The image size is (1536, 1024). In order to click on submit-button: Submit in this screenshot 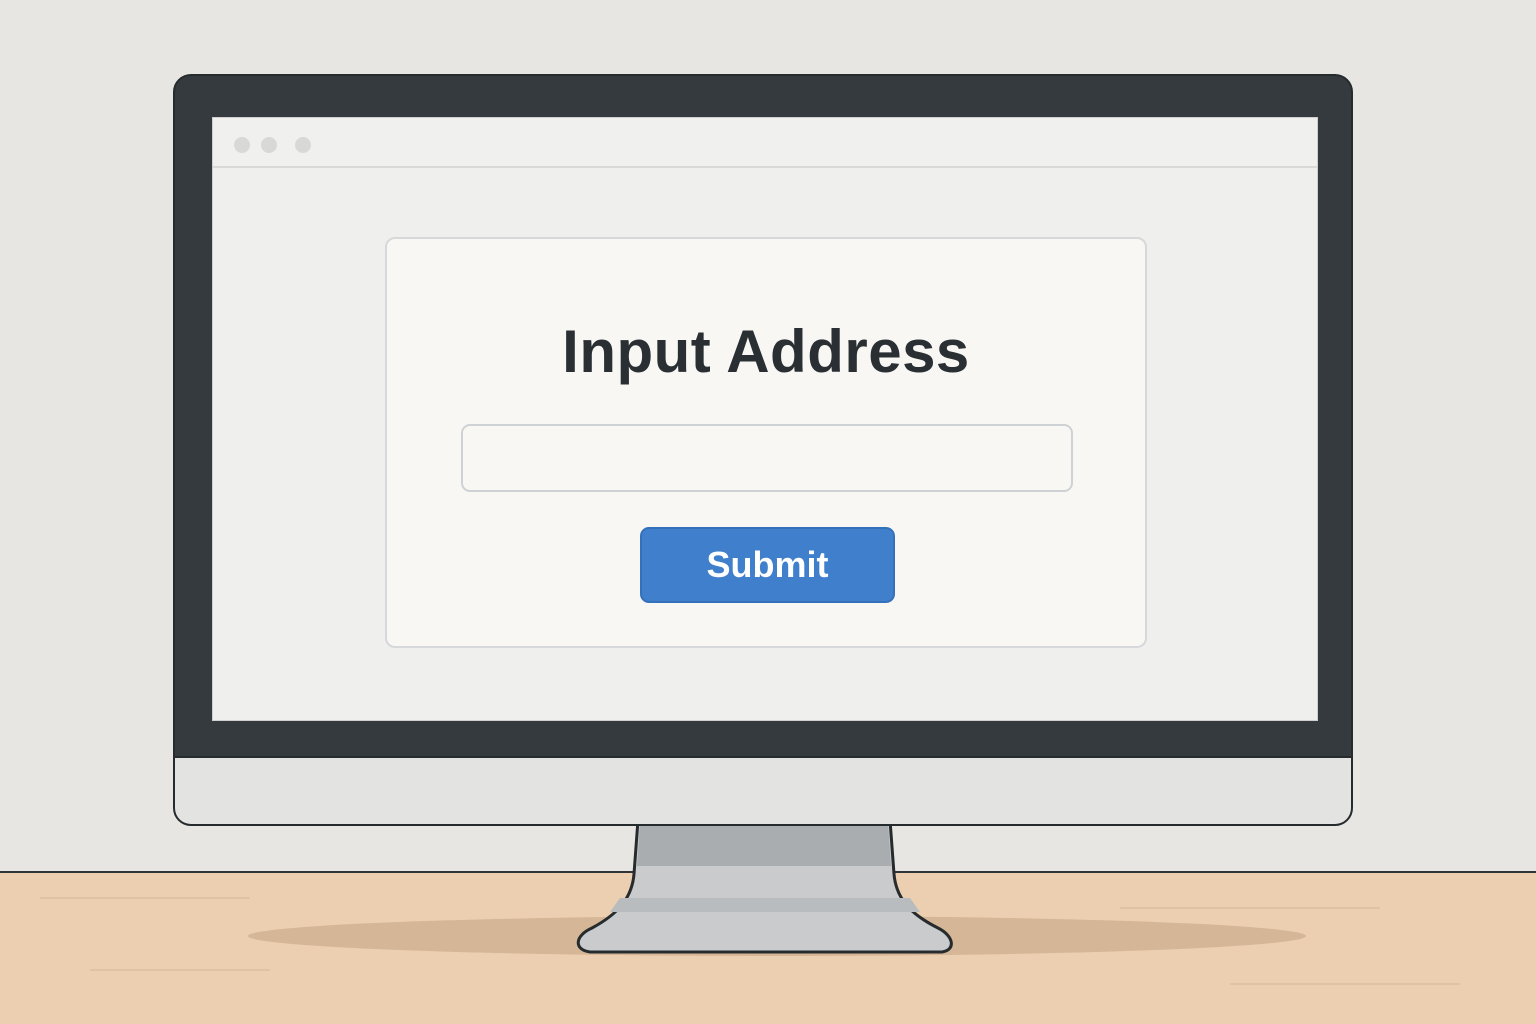, I will do `click(767, 565)`.